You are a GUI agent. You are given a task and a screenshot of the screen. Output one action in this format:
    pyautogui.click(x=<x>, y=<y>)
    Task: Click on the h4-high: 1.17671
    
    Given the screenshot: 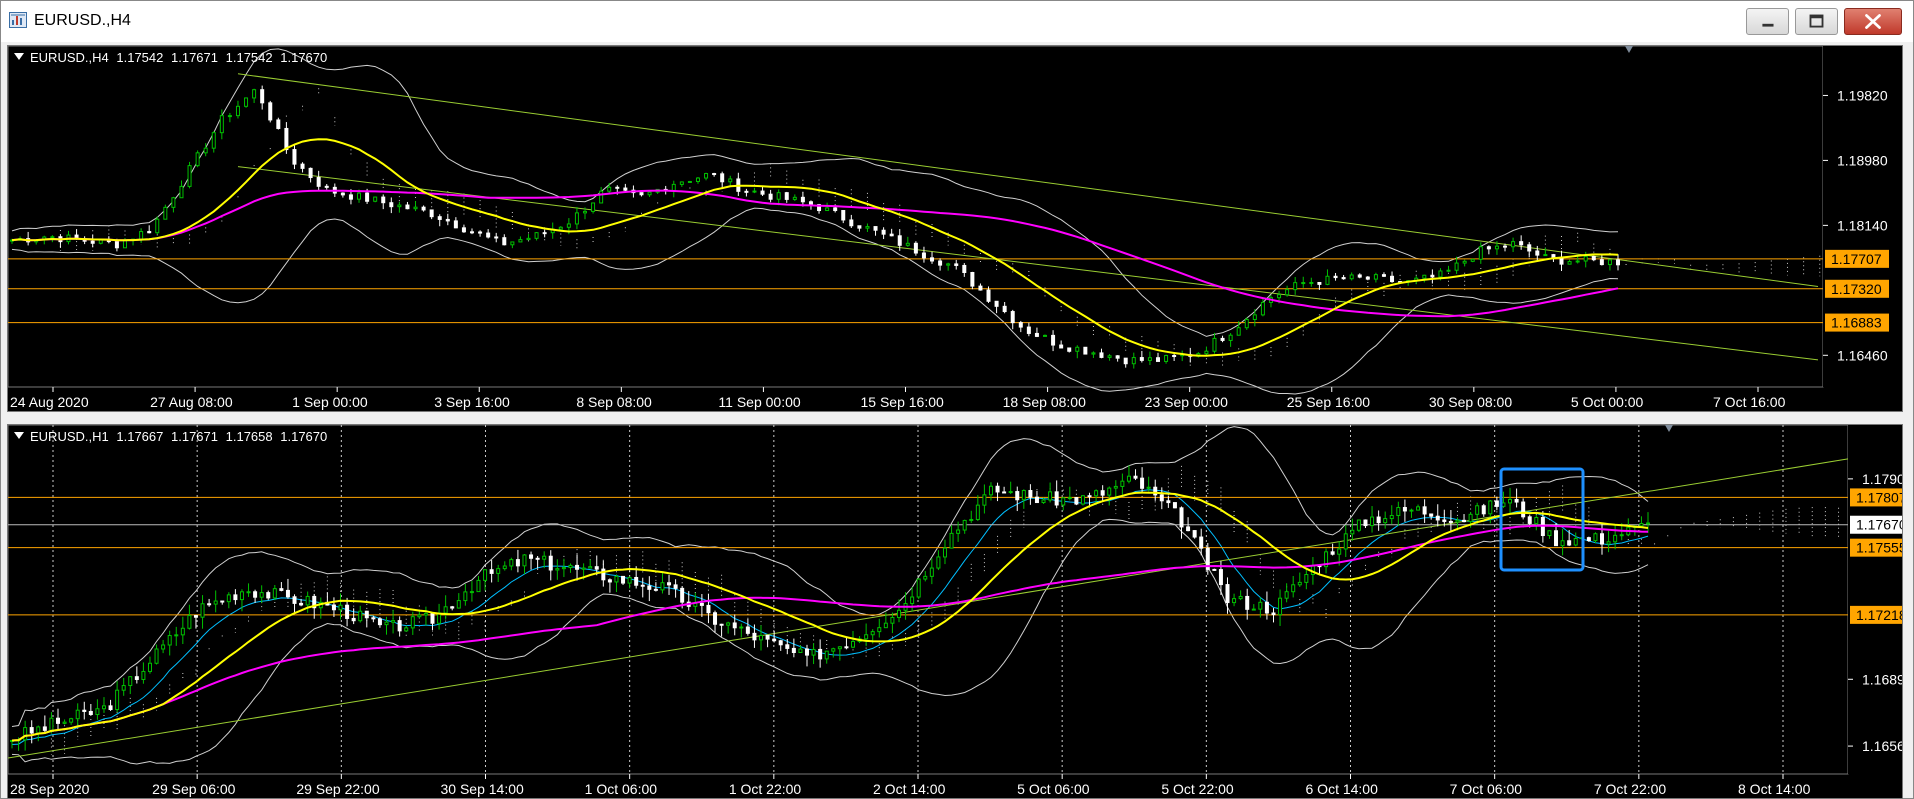 What is the action you would take?
    pyautogui.click(x=194, y=57)
    